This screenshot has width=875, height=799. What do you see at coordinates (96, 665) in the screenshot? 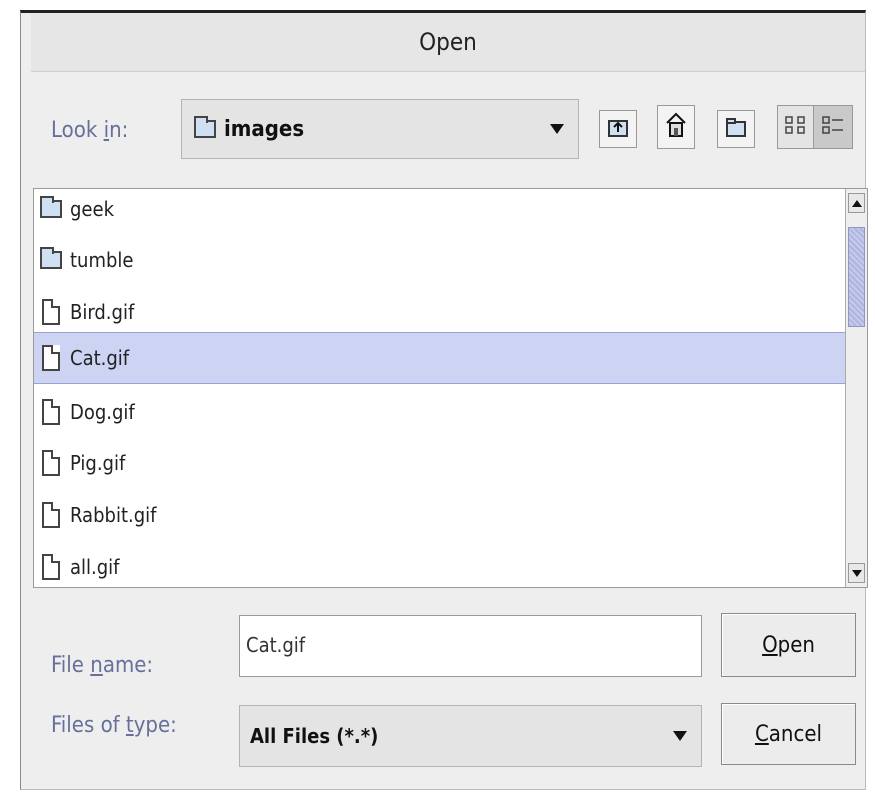
I see `file-name-label-mnemonic: n` at bounding box center [96, 665].